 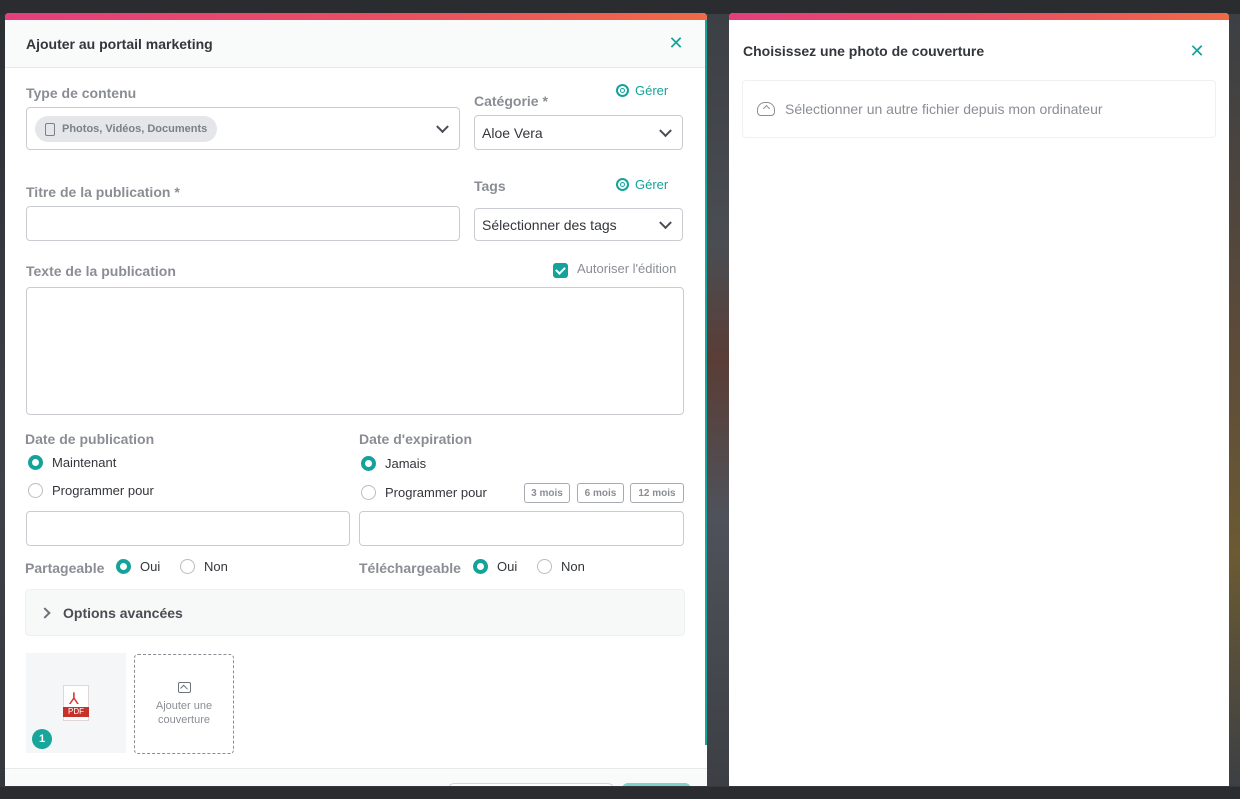 I want to click on pdf-file-icon: ⅄ PDF, so click(x=76, y=703).